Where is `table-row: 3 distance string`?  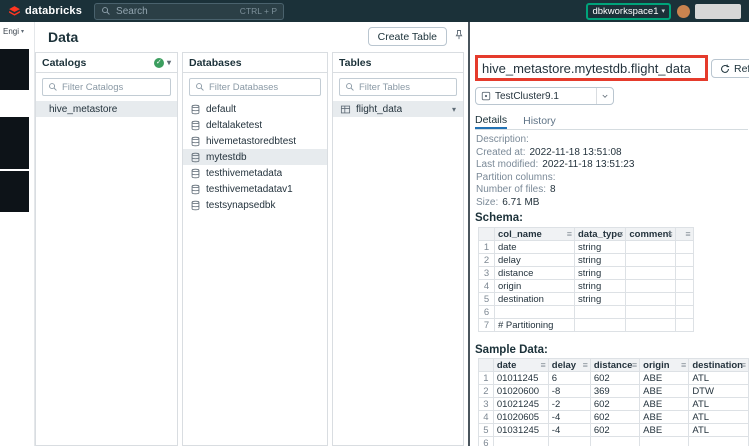 table-row: 3 distance string is located at coordinates (586, 273).